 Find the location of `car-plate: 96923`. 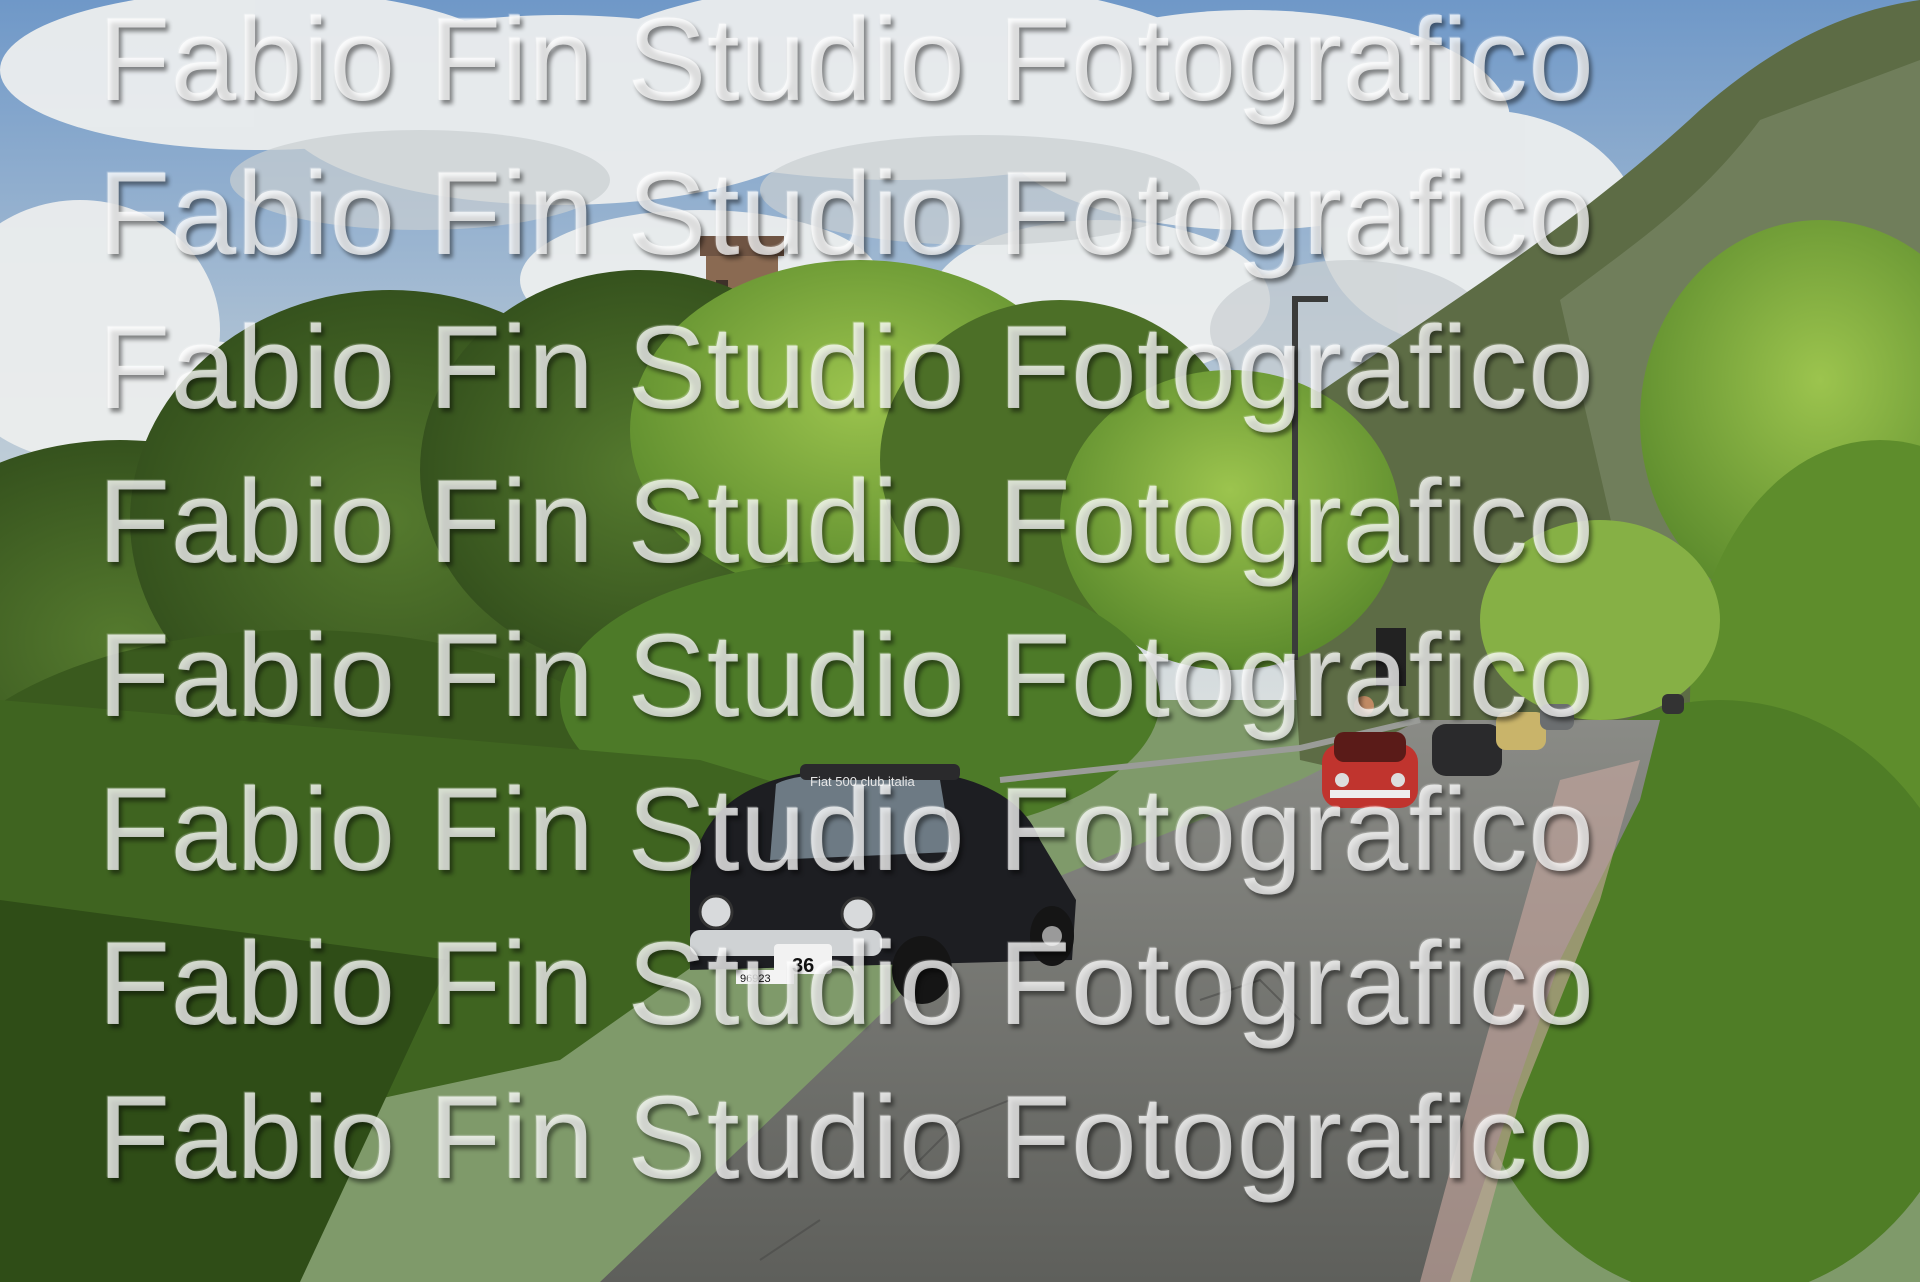

car-plate: 96923 is located at coordinates (755, 979).